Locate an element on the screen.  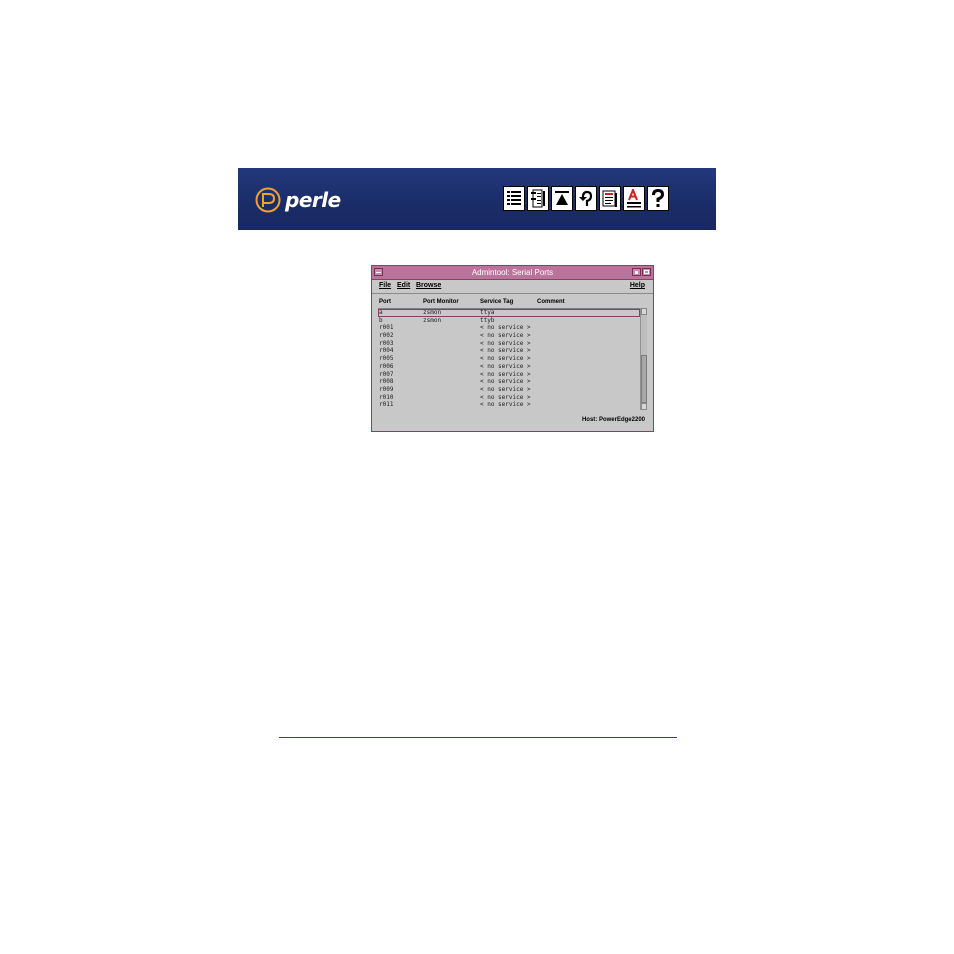
back-icon is located at coordinates (586, 198).